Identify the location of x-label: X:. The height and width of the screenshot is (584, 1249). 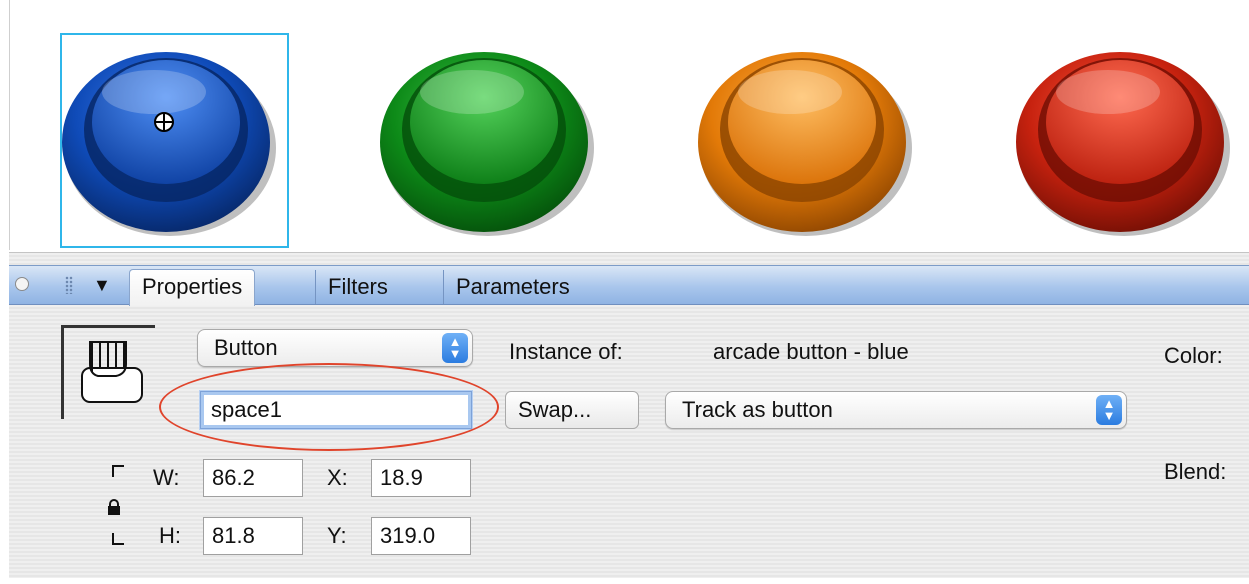
(337, 477).